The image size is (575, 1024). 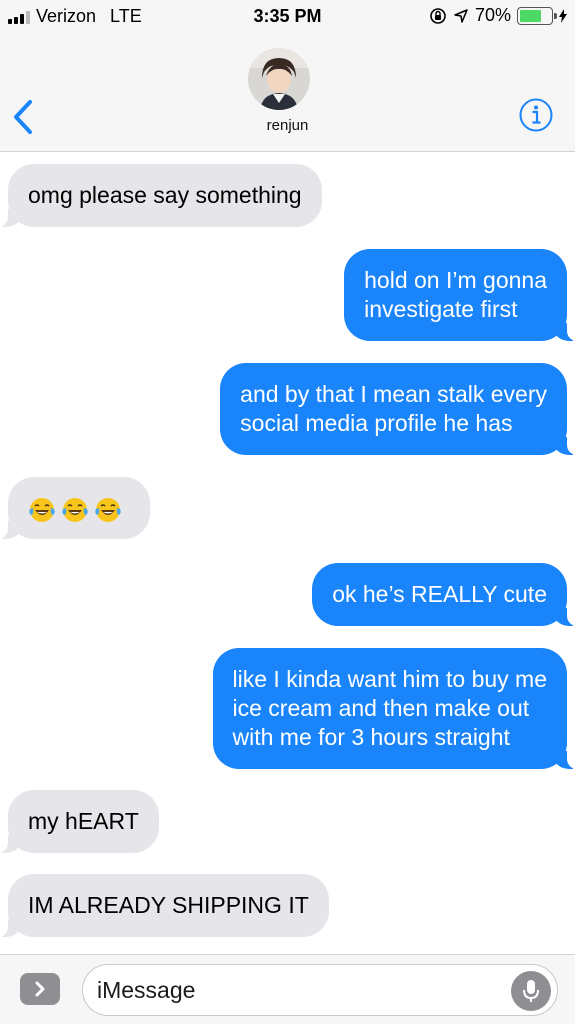 I want to click on message-text: IM ALREADY SHIPPING IT, so click(x=168, y=905).